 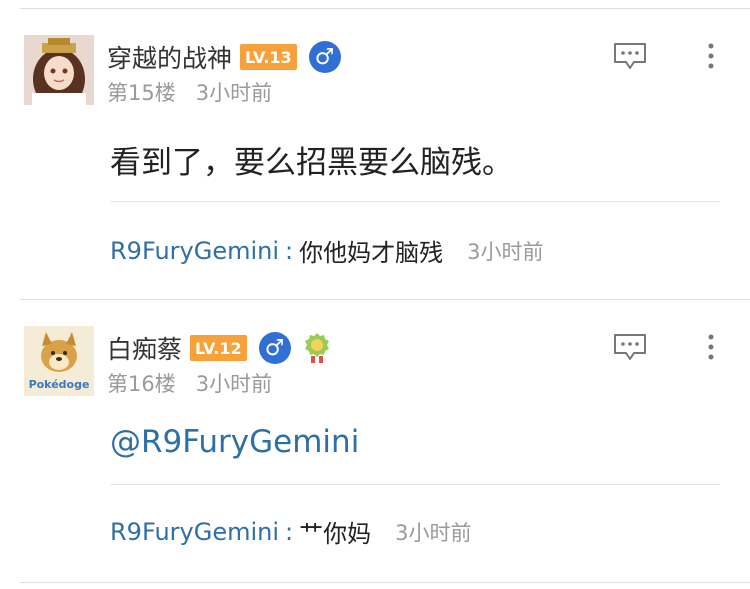 I want to click on post-divider, so click(x=385, y=582).